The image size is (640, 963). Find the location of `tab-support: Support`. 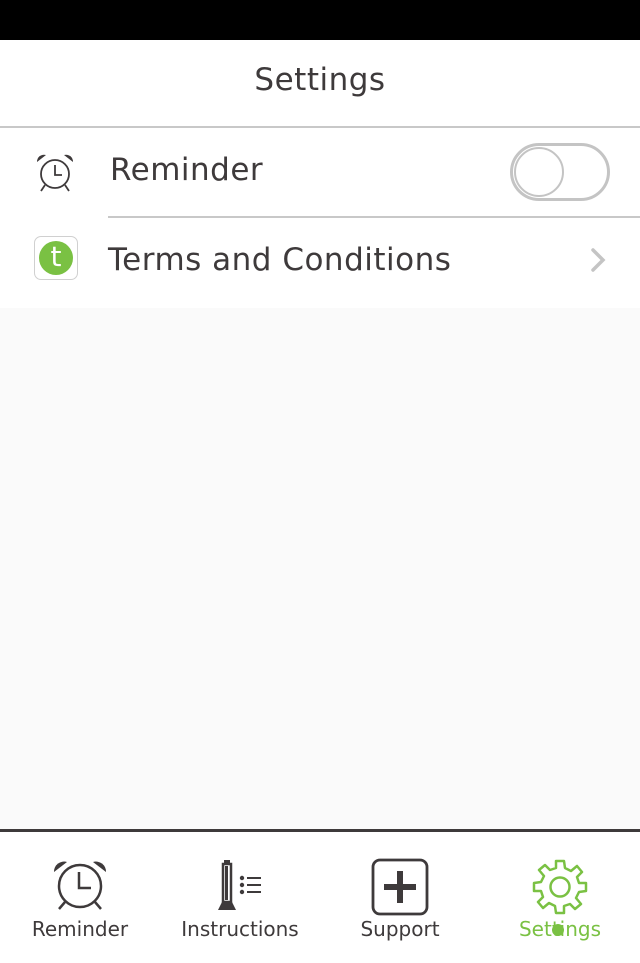

tab-support: Support is located at coordinates (400, 897).